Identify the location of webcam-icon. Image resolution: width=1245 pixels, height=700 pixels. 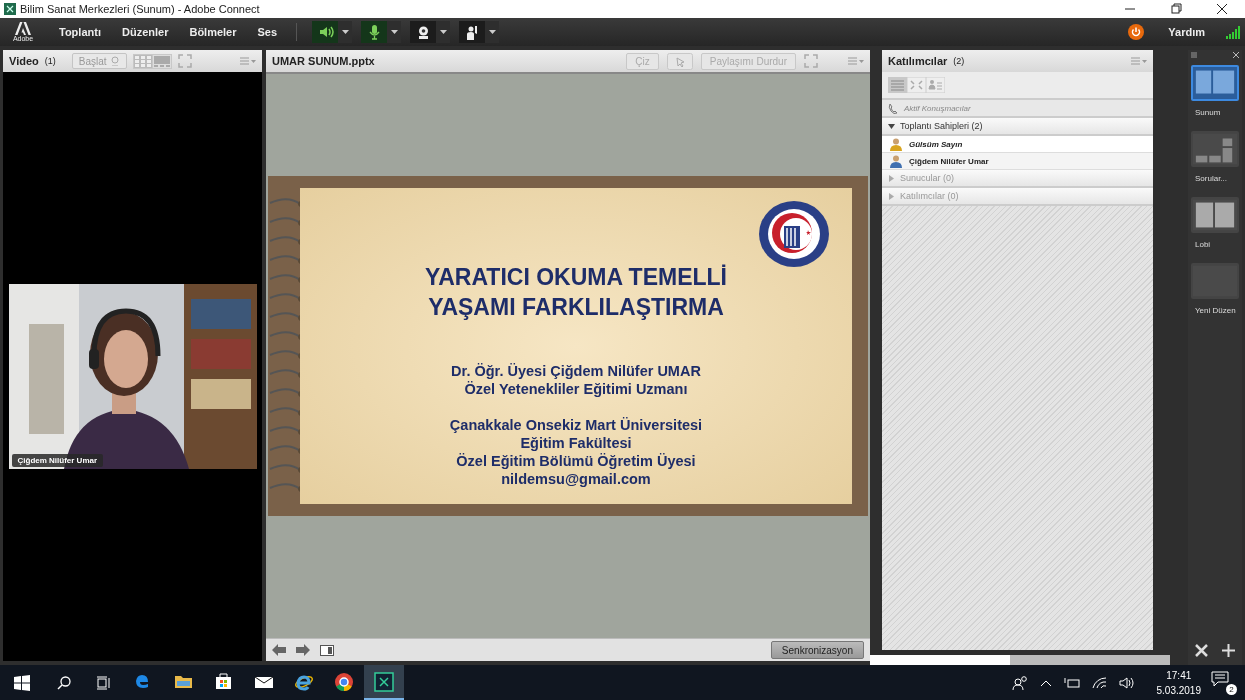
(114, 61).